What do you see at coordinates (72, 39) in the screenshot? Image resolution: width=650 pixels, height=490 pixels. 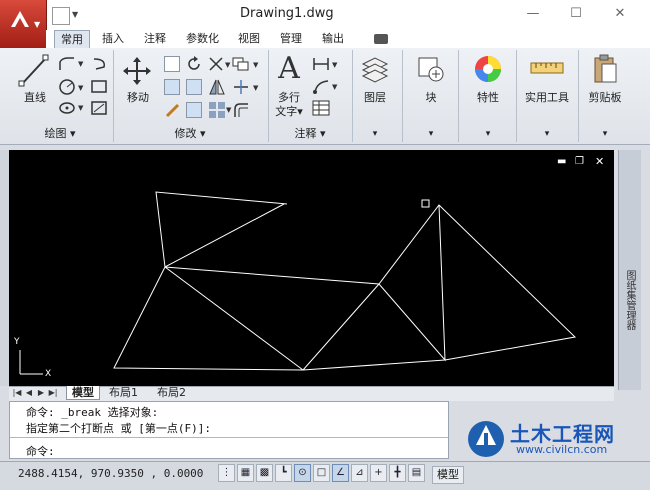 I see `tab-home: 常用` at bounding box center [72, 39].